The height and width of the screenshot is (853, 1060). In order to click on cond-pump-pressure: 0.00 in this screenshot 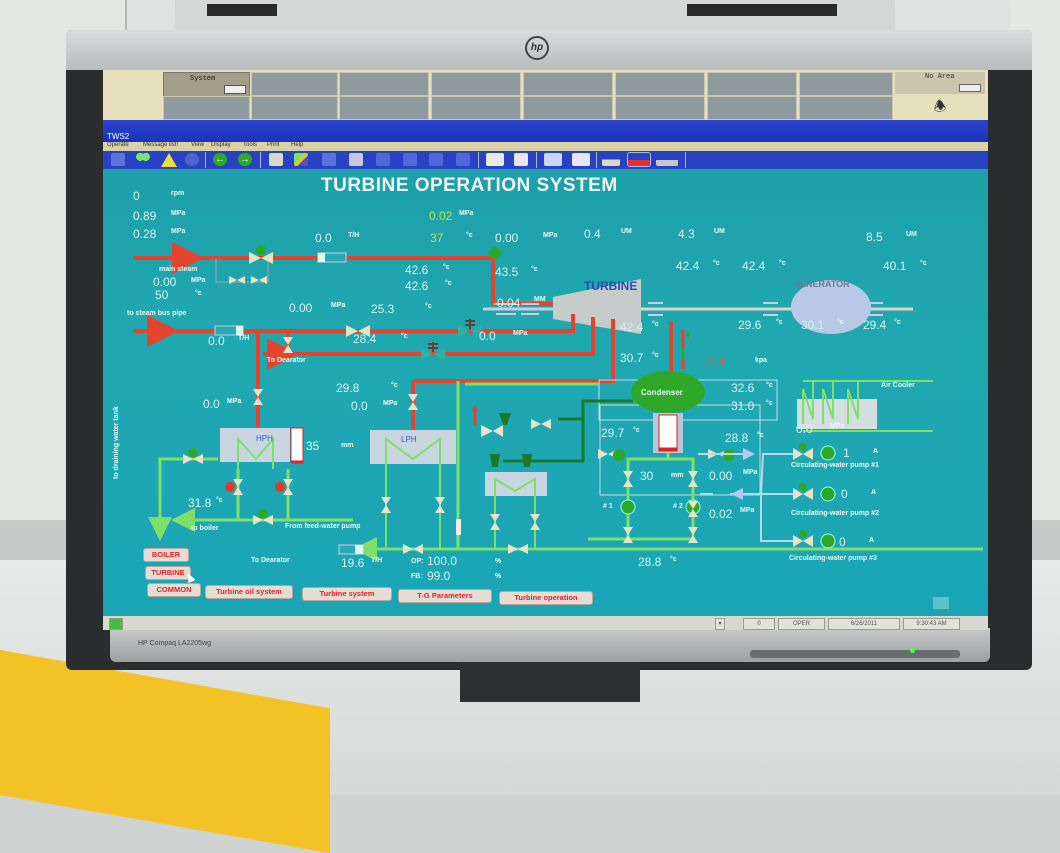, I will do `click(721, 476)`.